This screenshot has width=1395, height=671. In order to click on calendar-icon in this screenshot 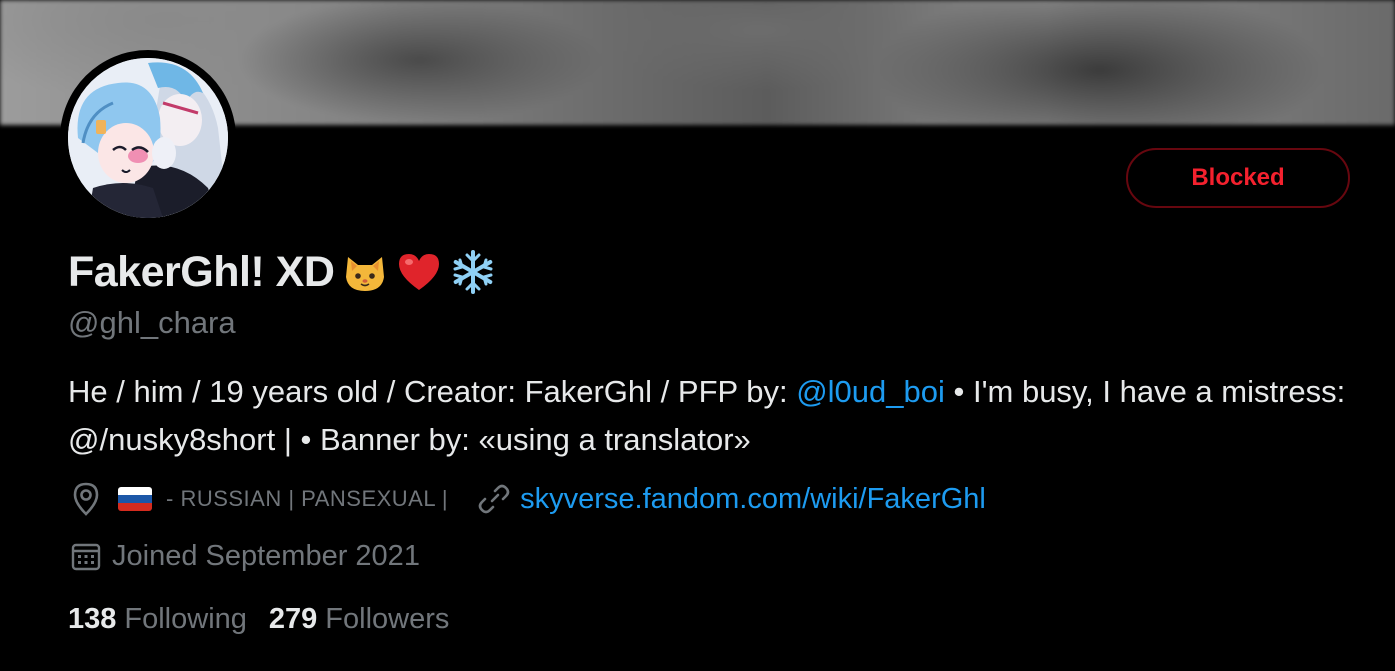, I will do `click(86, 556)`.